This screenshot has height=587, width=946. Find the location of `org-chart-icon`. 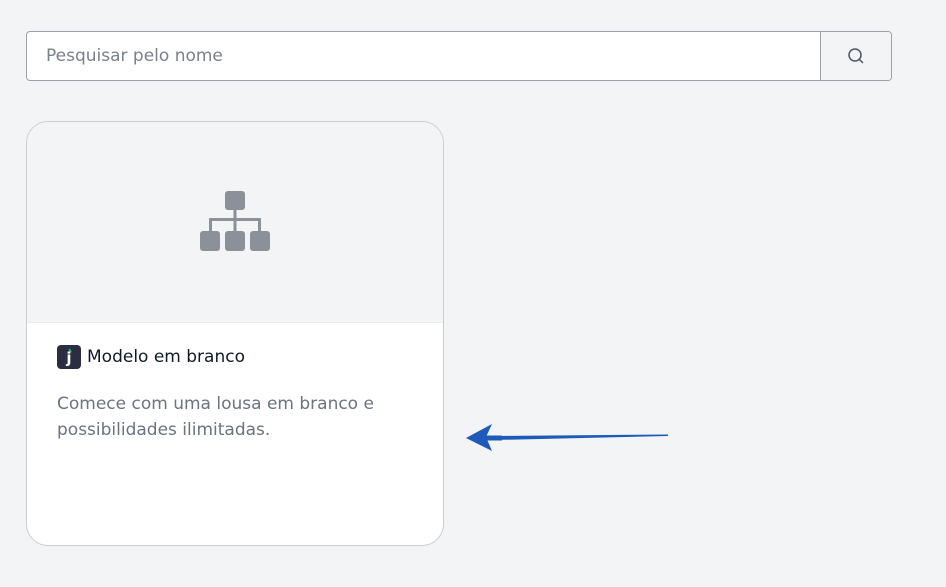

org-chart-icon is located at coordinates (235, 221).